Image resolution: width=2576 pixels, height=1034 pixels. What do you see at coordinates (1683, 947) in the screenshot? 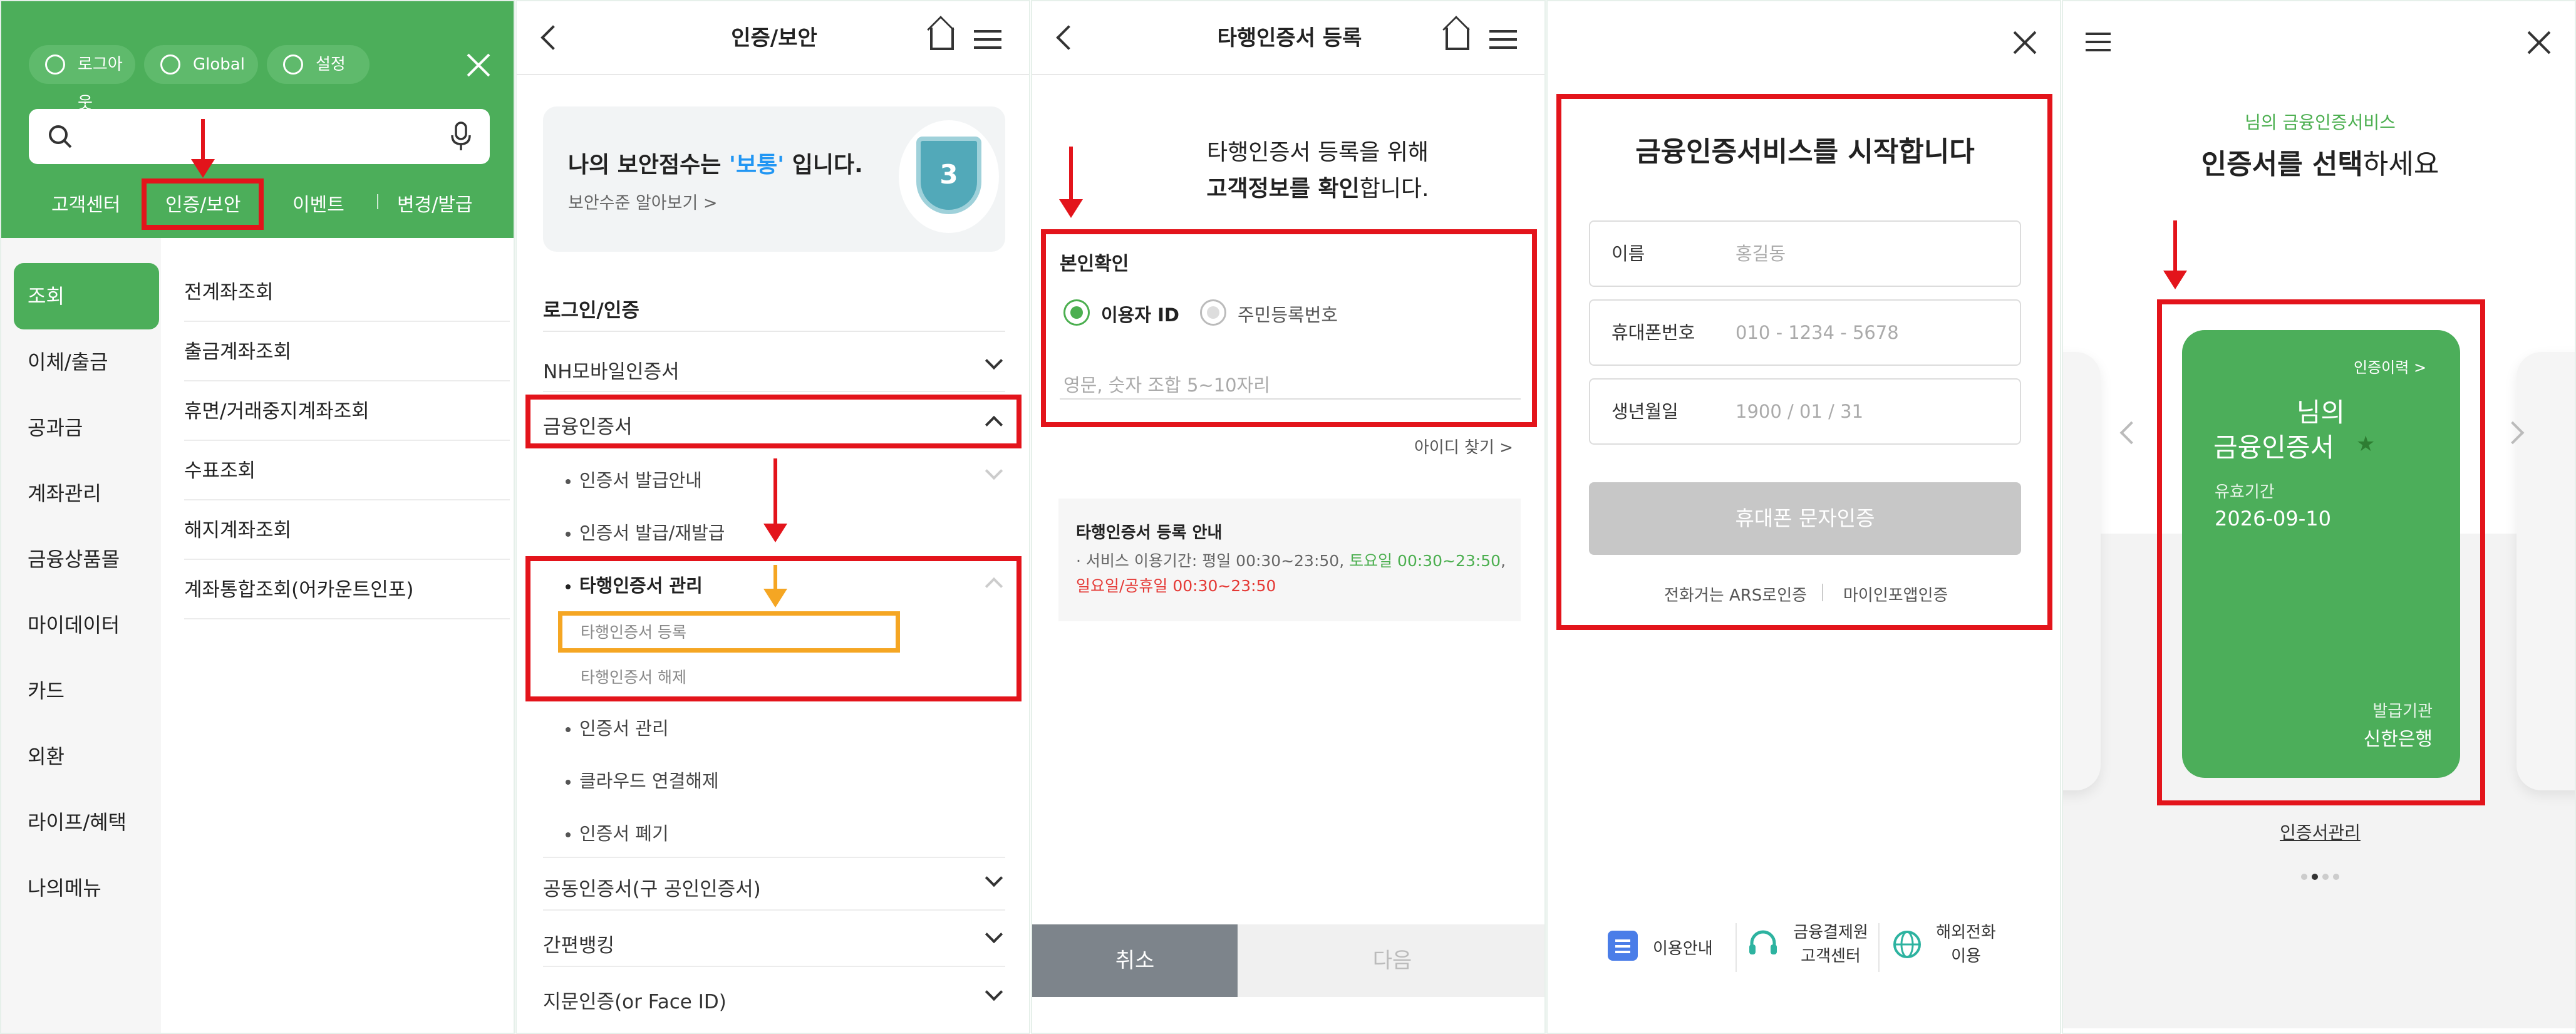
I see `footer-guide: 이용안내` at bounding box center [1683, 947].